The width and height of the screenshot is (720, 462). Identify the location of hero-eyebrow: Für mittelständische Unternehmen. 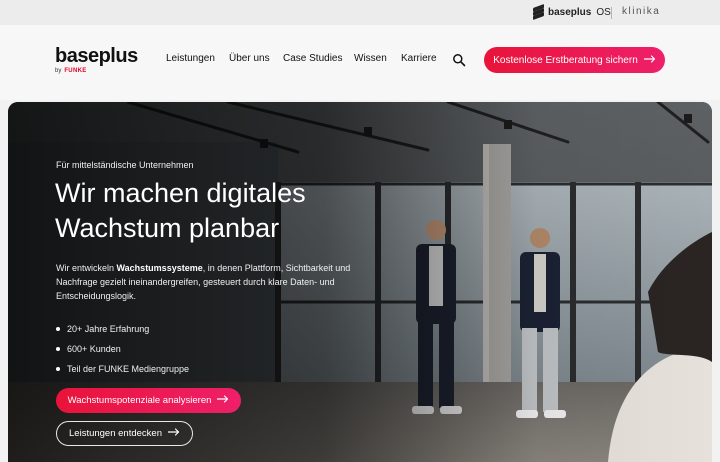
(125, 165).